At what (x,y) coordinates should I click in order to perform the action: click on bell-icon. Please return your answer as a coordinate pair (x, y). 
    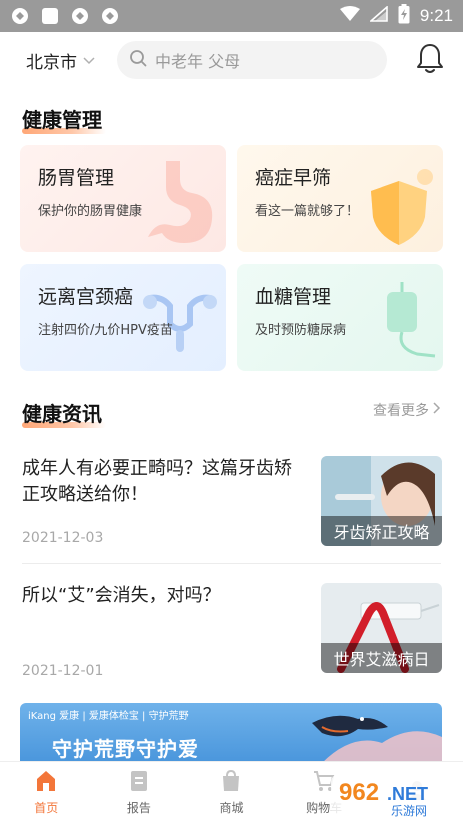
    Looking at the image, I should click on (430, 60).